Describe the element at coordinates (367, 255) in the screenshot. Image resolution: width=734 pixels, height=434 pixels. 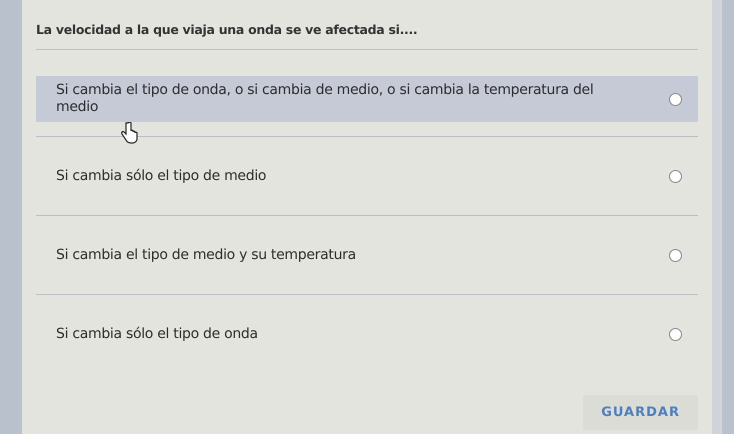
I see `answer-option: Si cambia el tipo de medio y su temperatura` at that location.